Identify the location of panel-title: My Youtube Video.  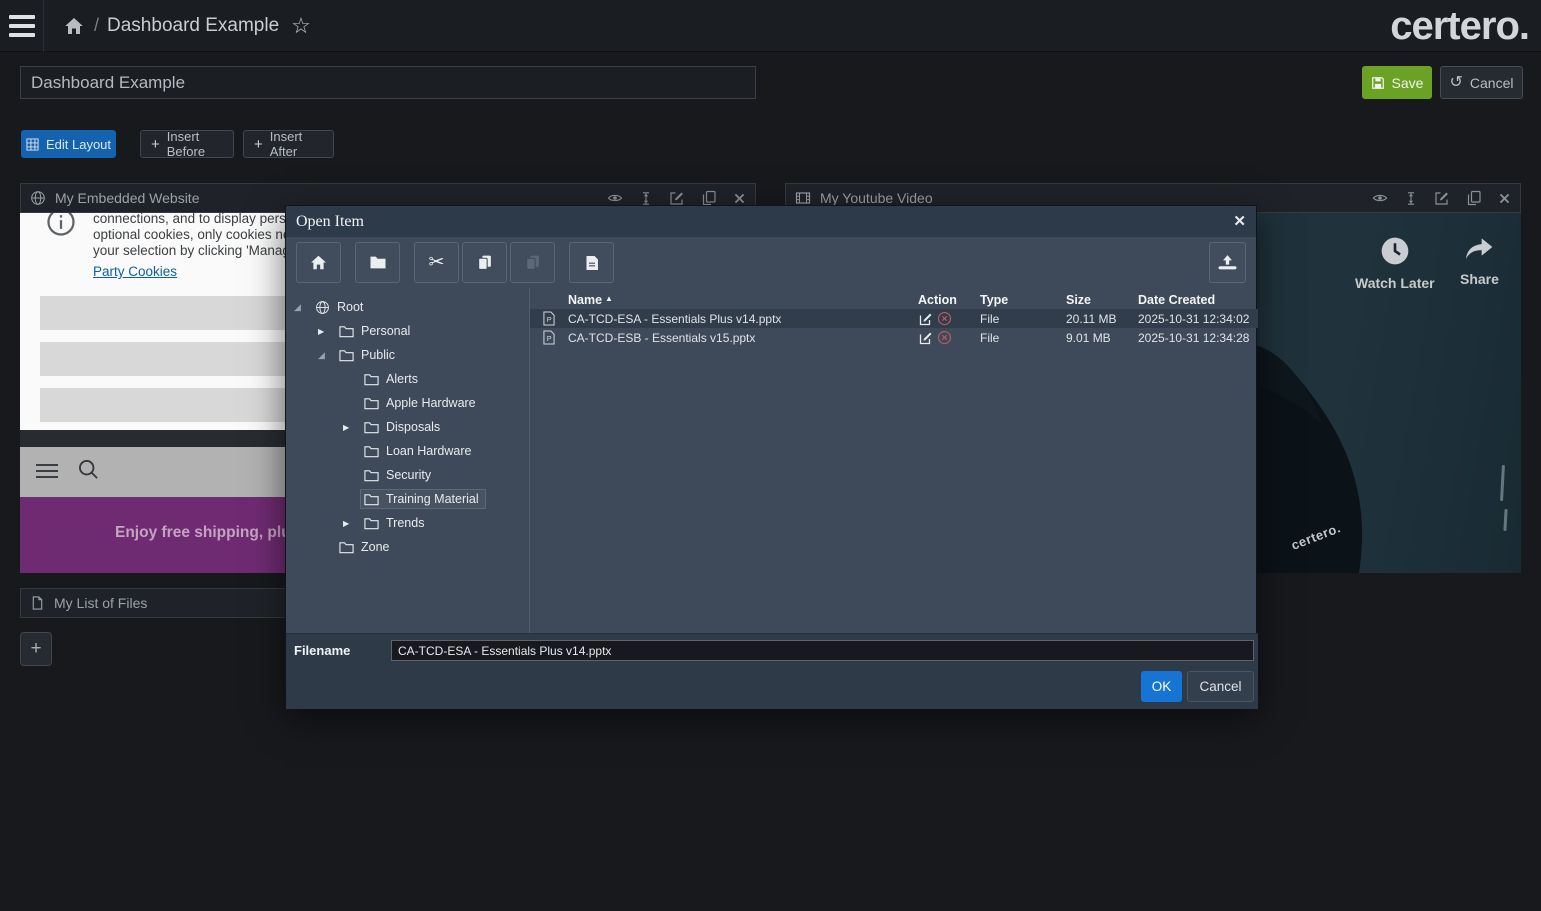
(876, 198).